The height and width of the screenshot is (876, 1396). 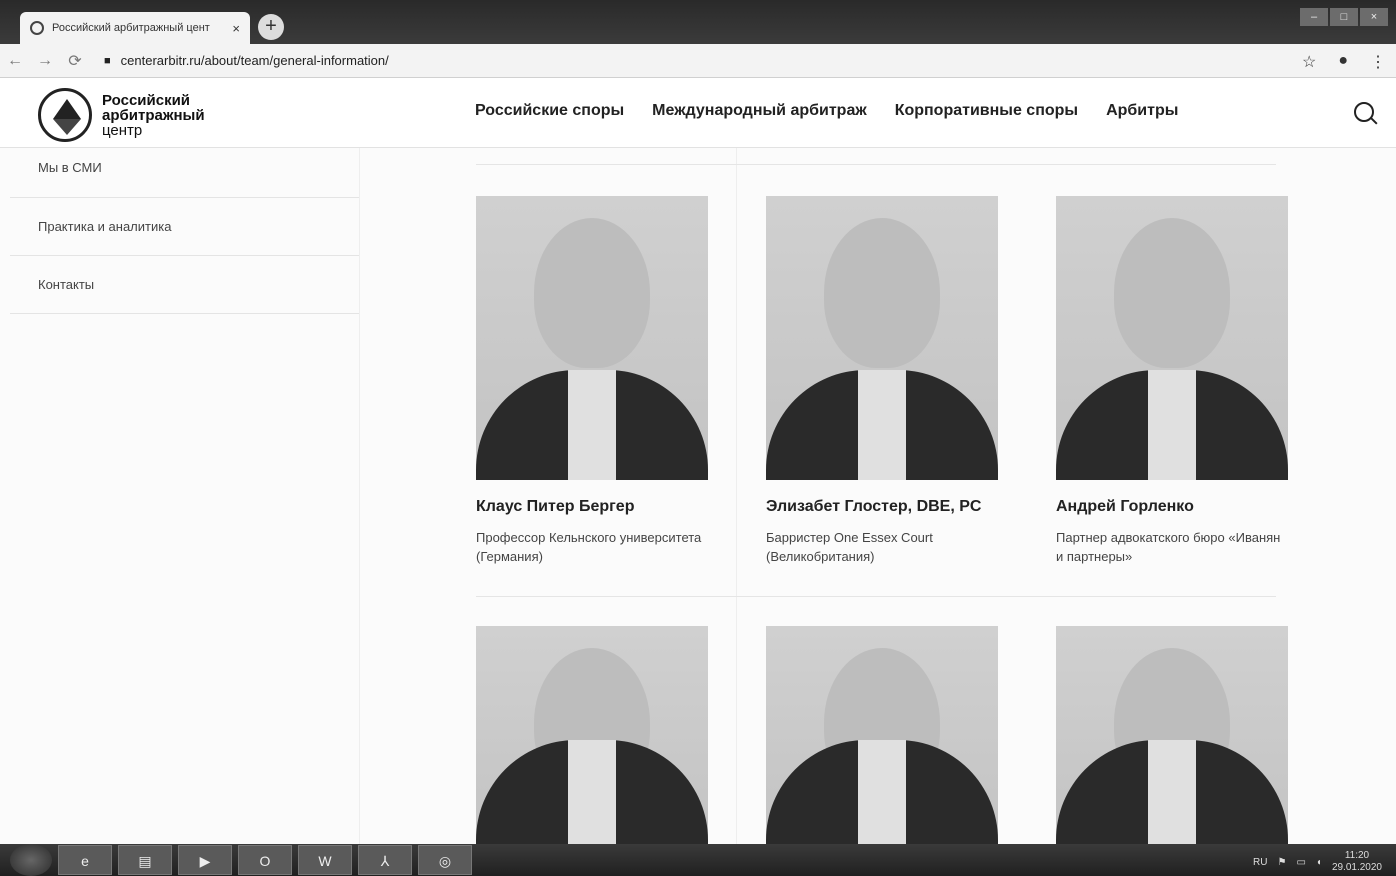 I want to click on reload-icon: ⟳, so click(x=75, y=61).